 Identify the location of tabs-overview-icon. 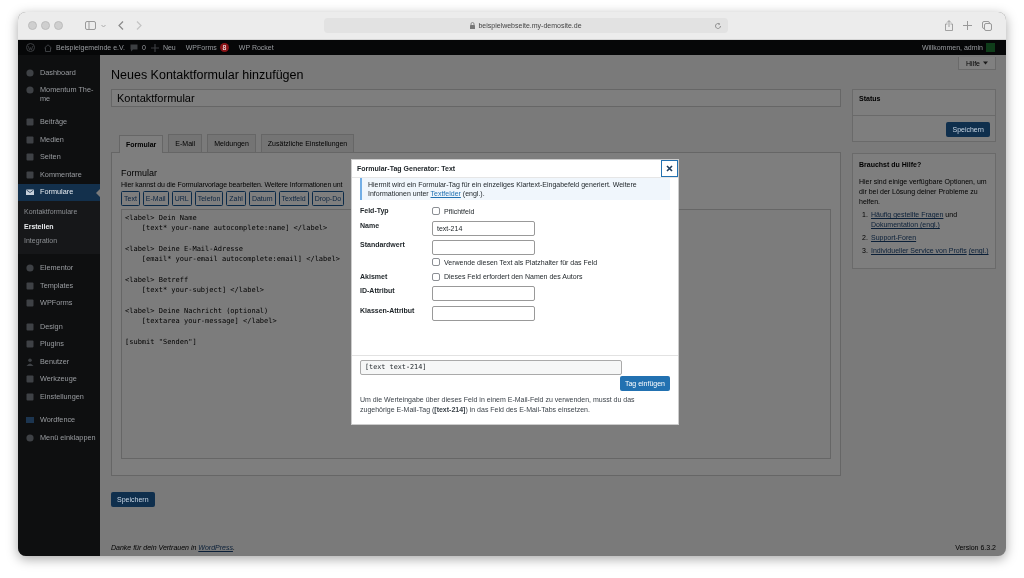
(987, 25).